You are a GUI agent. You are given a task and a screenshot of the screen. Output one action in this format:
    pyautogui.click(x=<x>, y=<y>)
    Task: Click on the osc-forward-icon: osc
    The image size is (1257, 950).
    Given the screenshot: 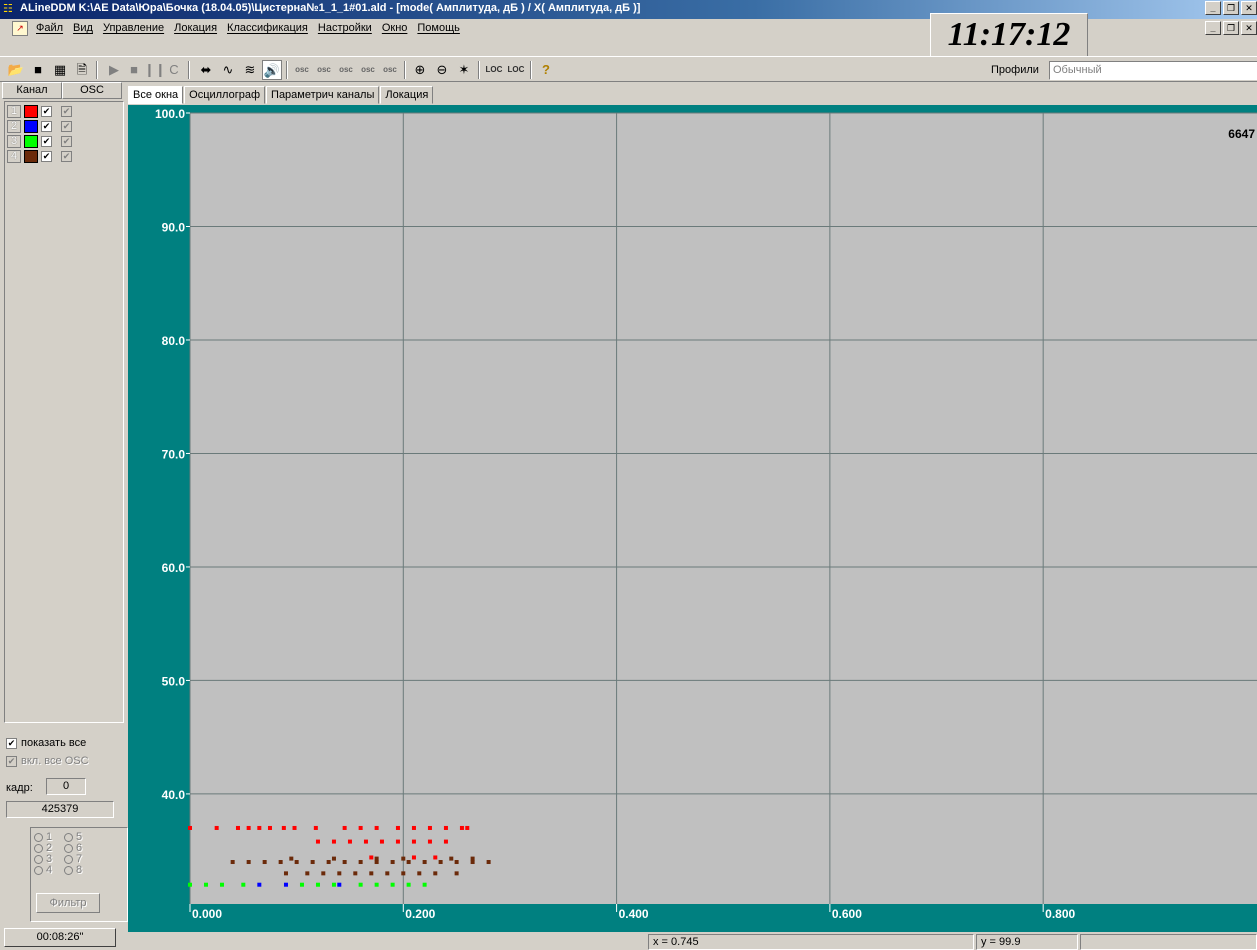 What is the action you would take?
    pyautogui.click(x=390, y=70)
    